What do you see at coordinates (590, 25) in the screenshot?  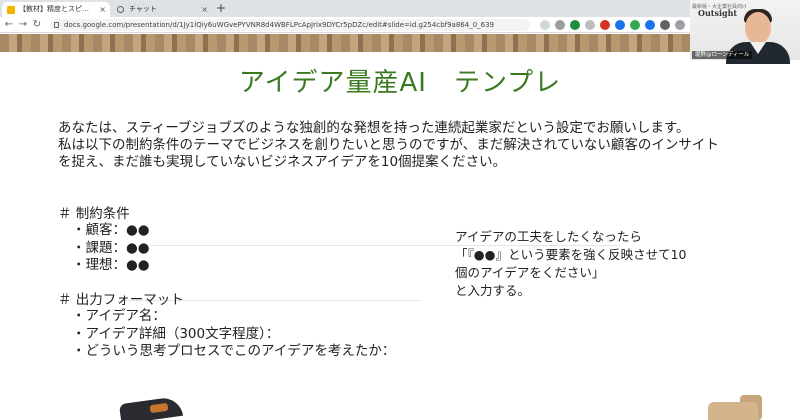 I see `extension-icon` at bounding box center [590, 25].